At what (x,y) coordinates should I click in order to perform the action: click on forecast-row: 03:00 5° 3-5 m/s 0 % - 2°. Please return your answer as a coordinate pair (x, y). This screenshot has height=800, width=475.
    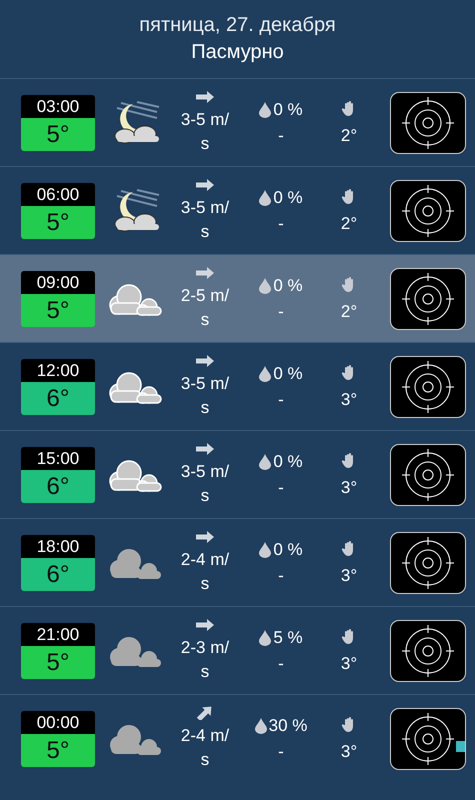
    Looking at the image, I should click on (237, 122).